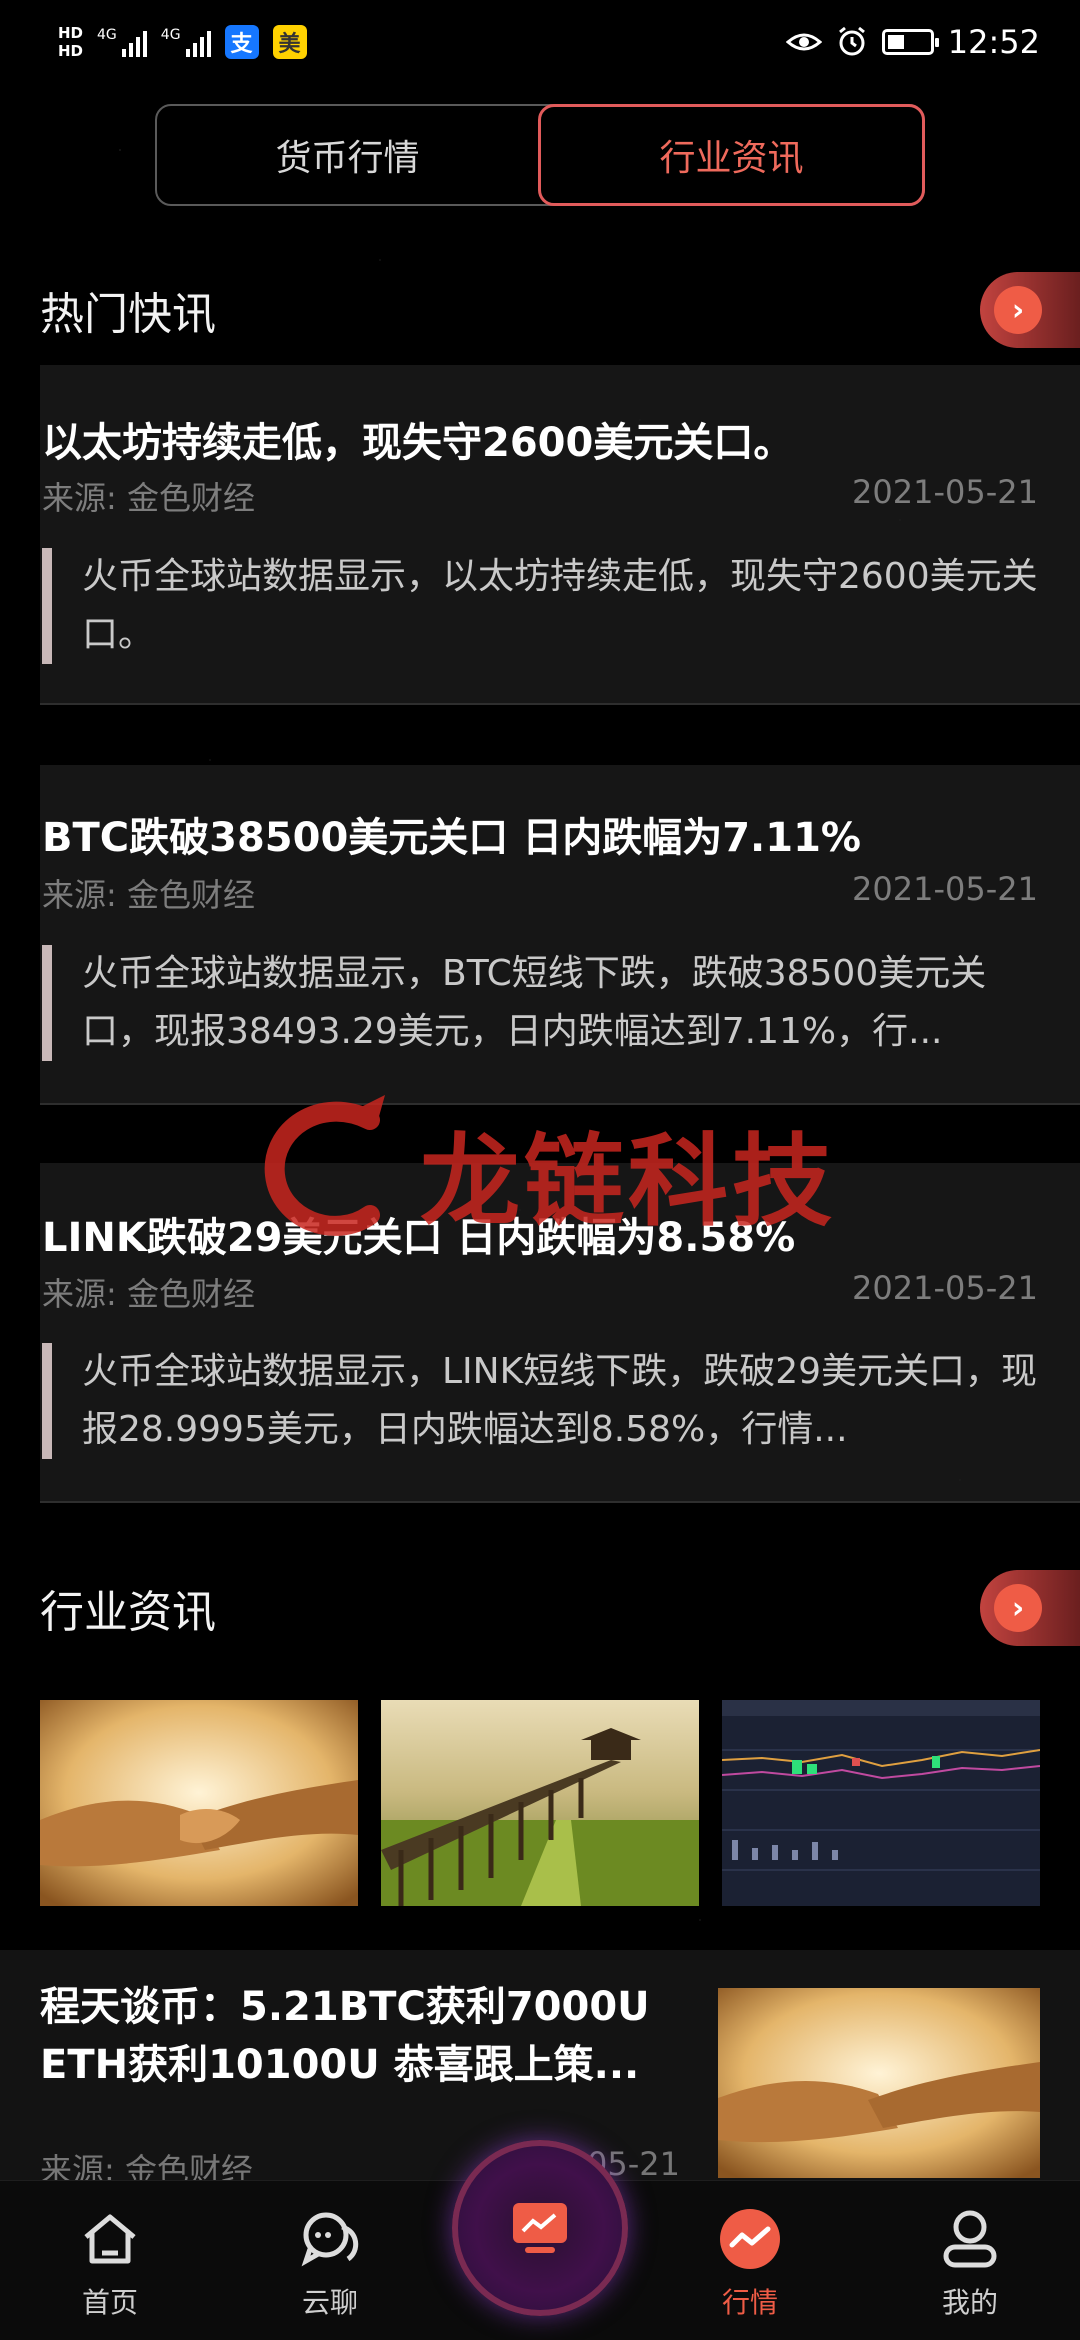 This screenshot has height=2340, width=1080. What do you see at coordinates (418, 443) in the screenshot?
I see `news-title: 以太坊持续走低，现失守2600美元关口。` at bounding box center [418, 443].